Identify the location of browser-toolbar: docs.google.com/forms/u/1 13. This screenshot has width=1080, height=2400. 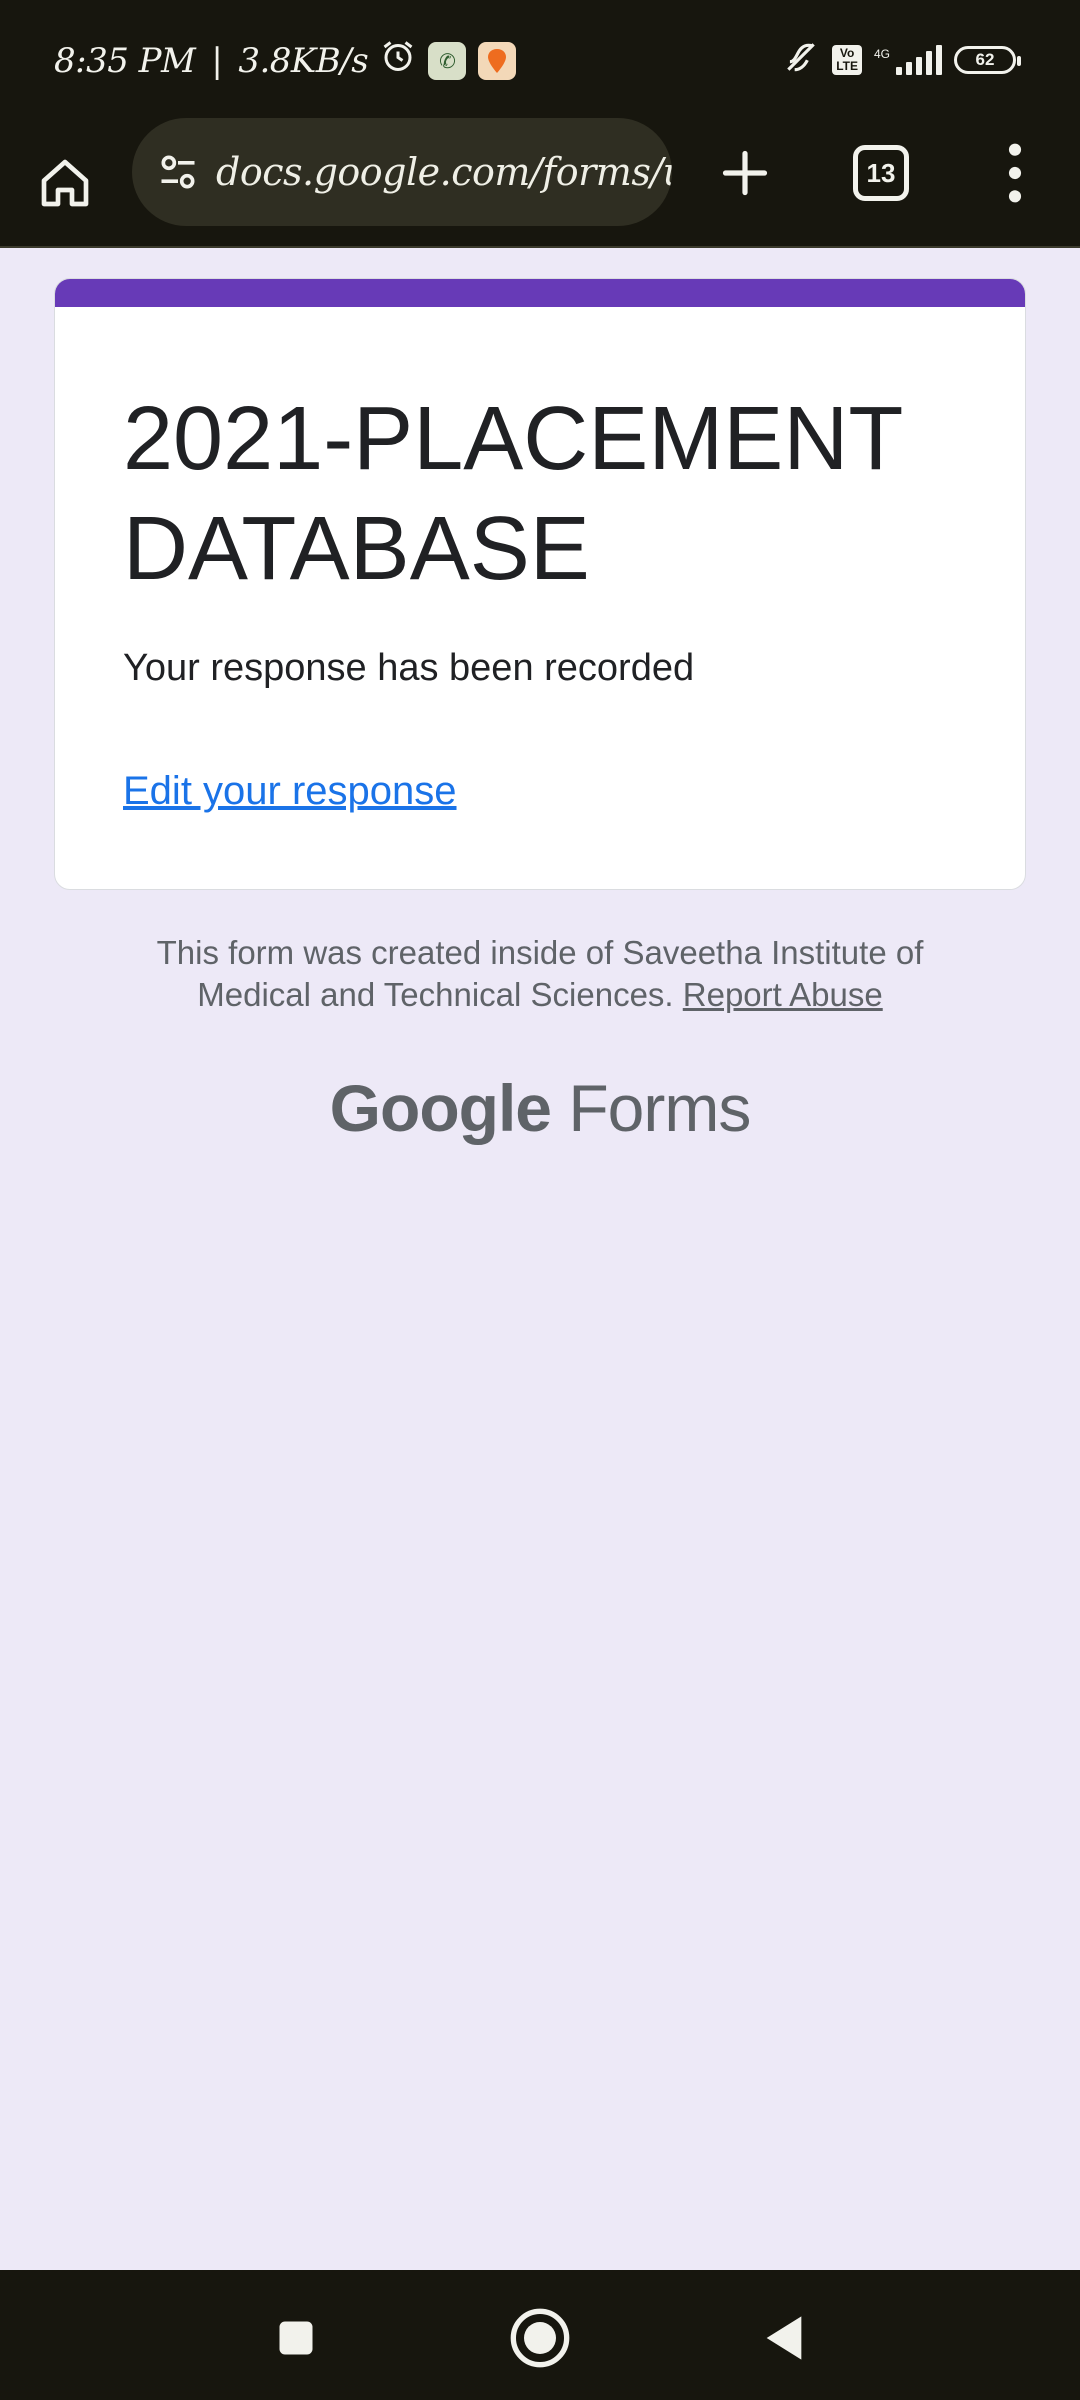
(540, 183).